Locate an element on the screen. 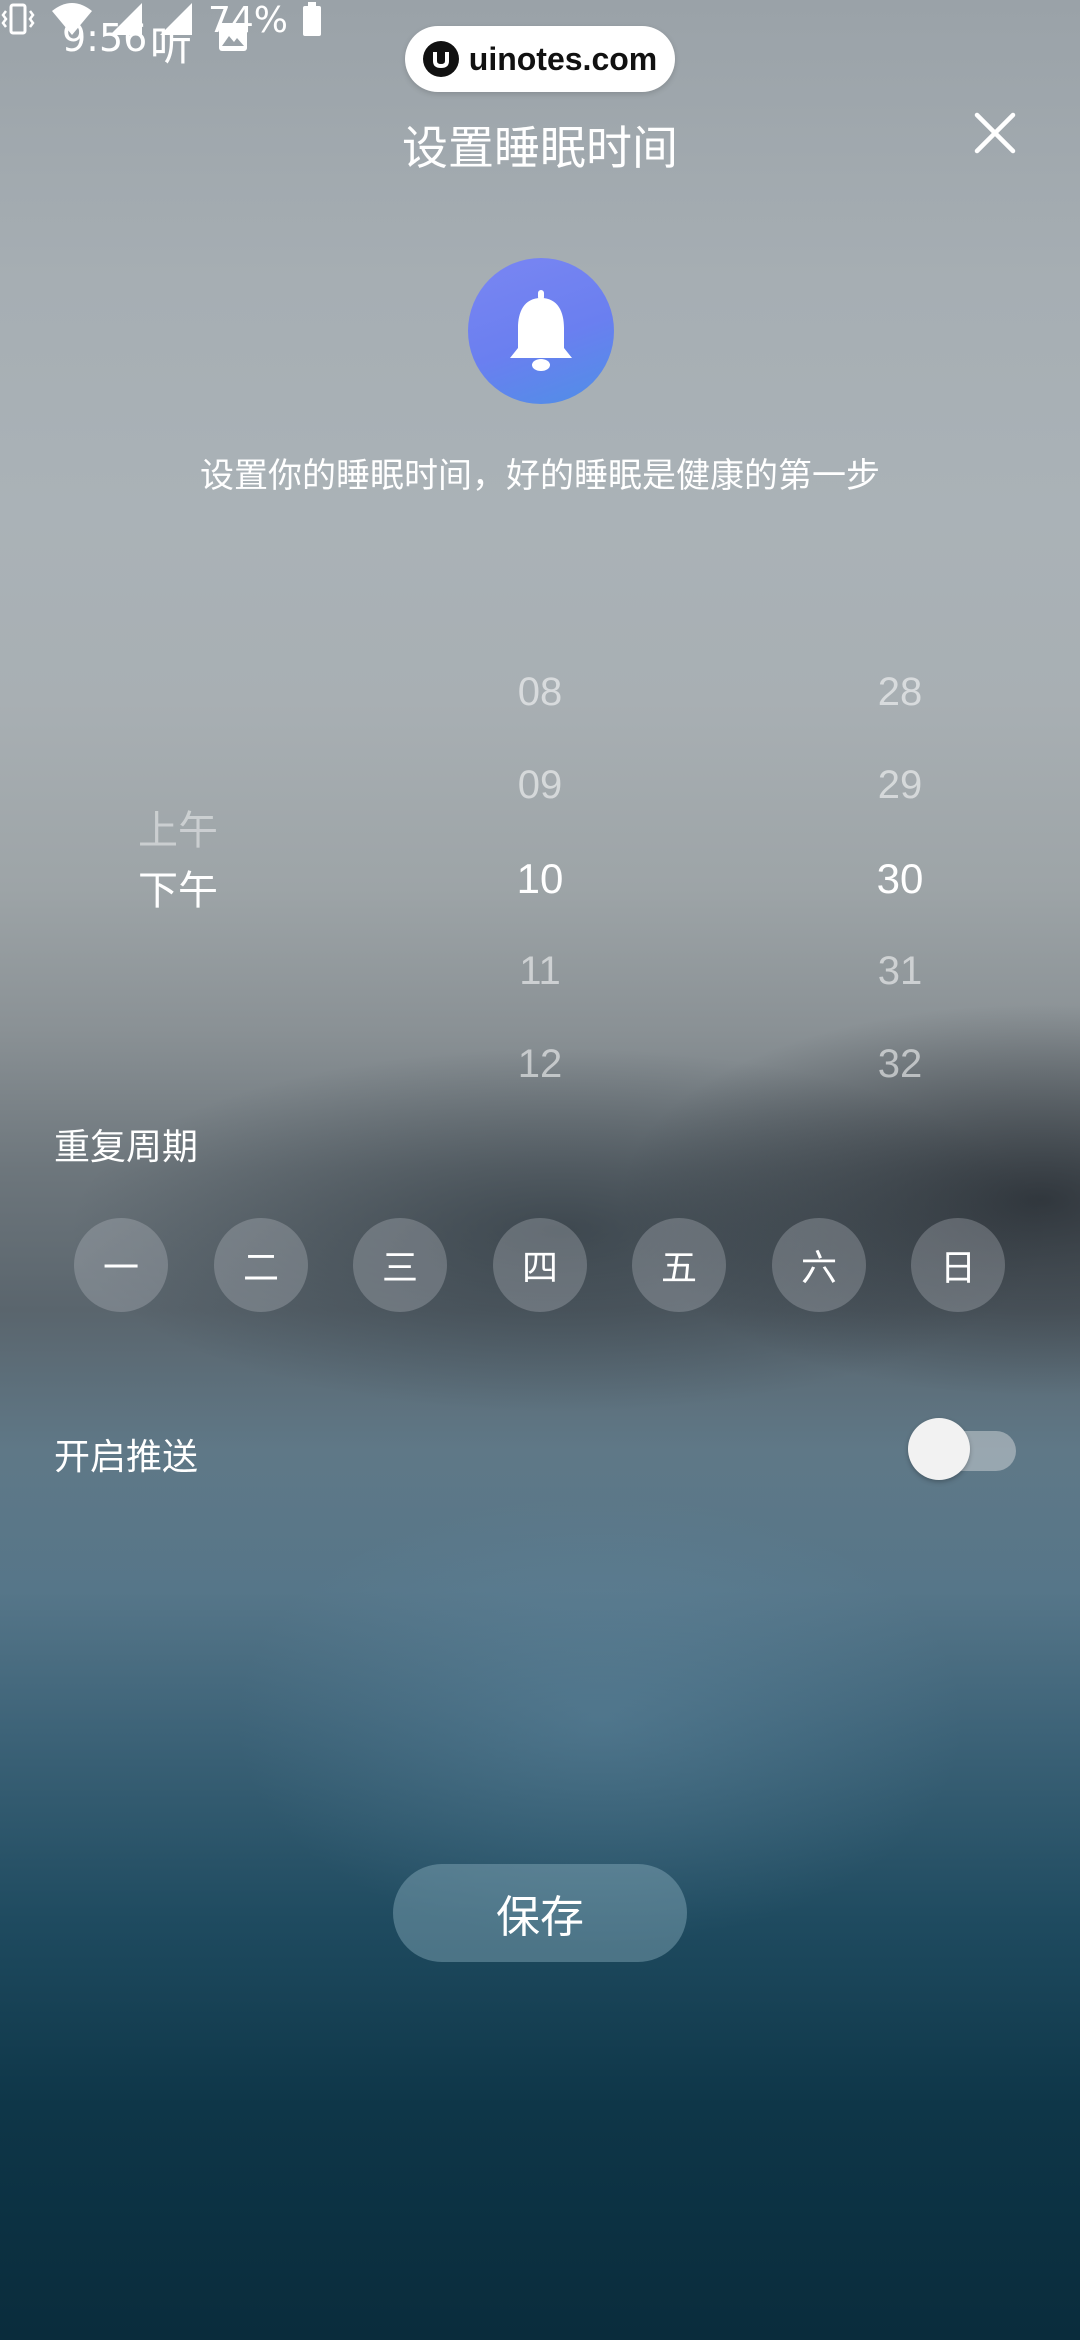  day-chip-tue: 二 is located at coordinates (261, 1265).